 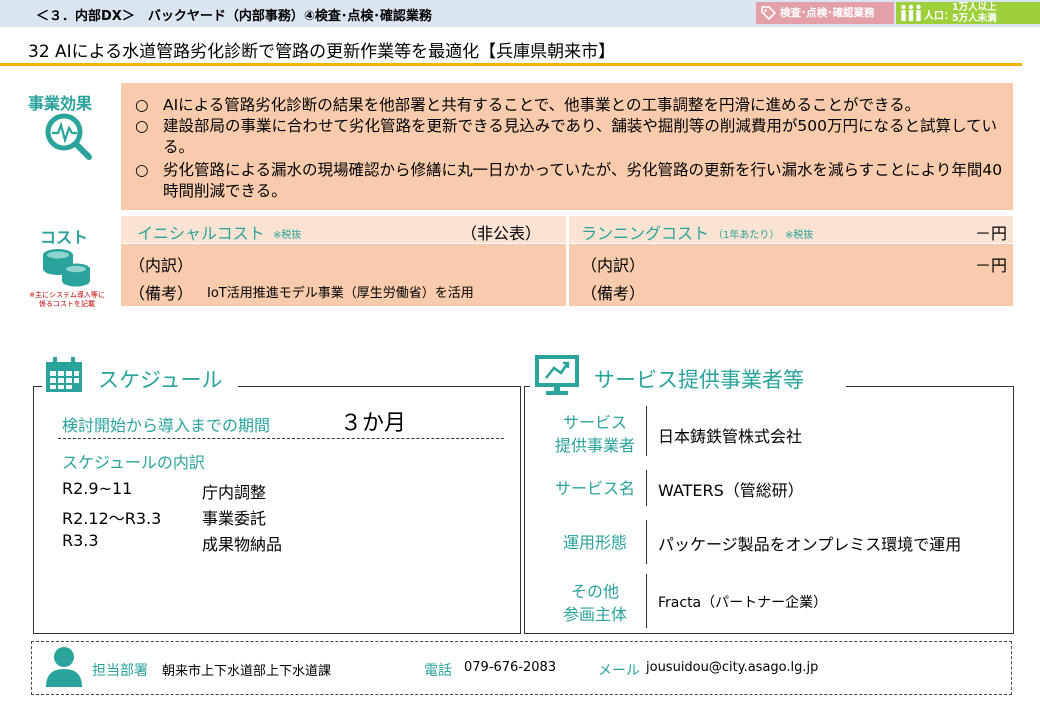 I want to click on provider-label-company: サービス 提供事業者, so click(x=595, y=434).